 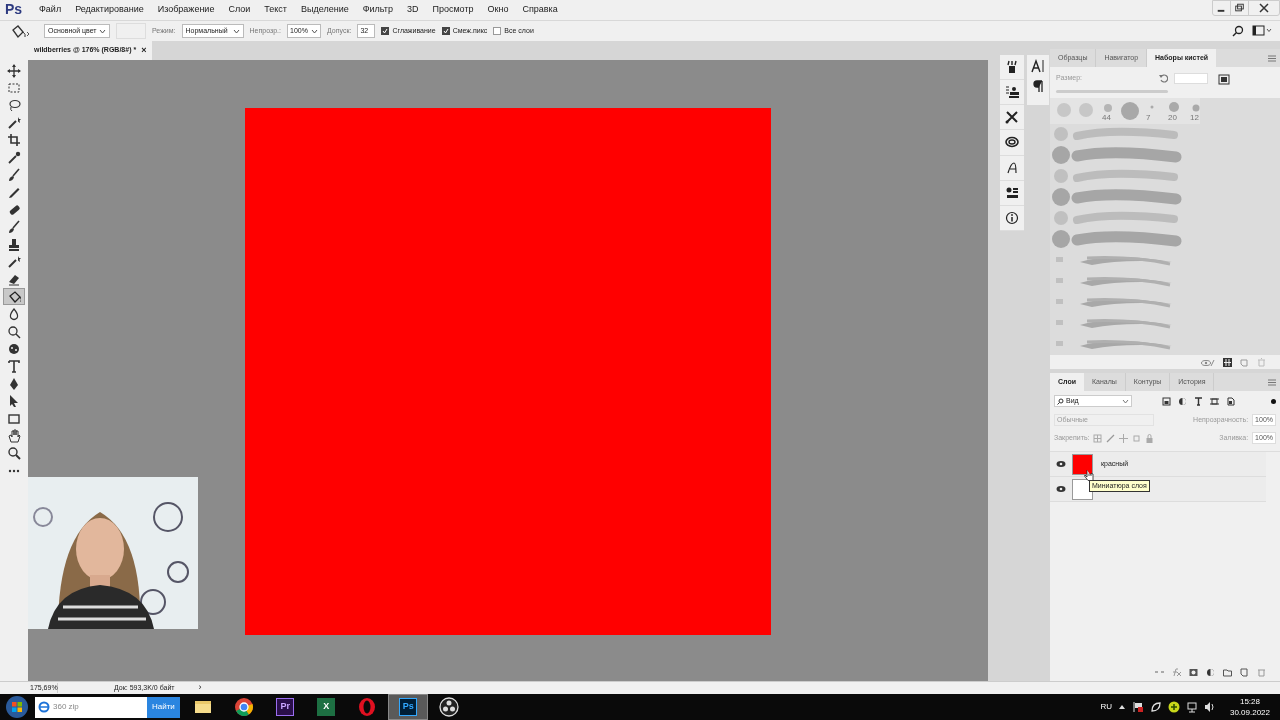 What do you see at coordinates (14, 157) in the screenshot?
I see `eyedropper-icon` at bounding box center [14, 157].